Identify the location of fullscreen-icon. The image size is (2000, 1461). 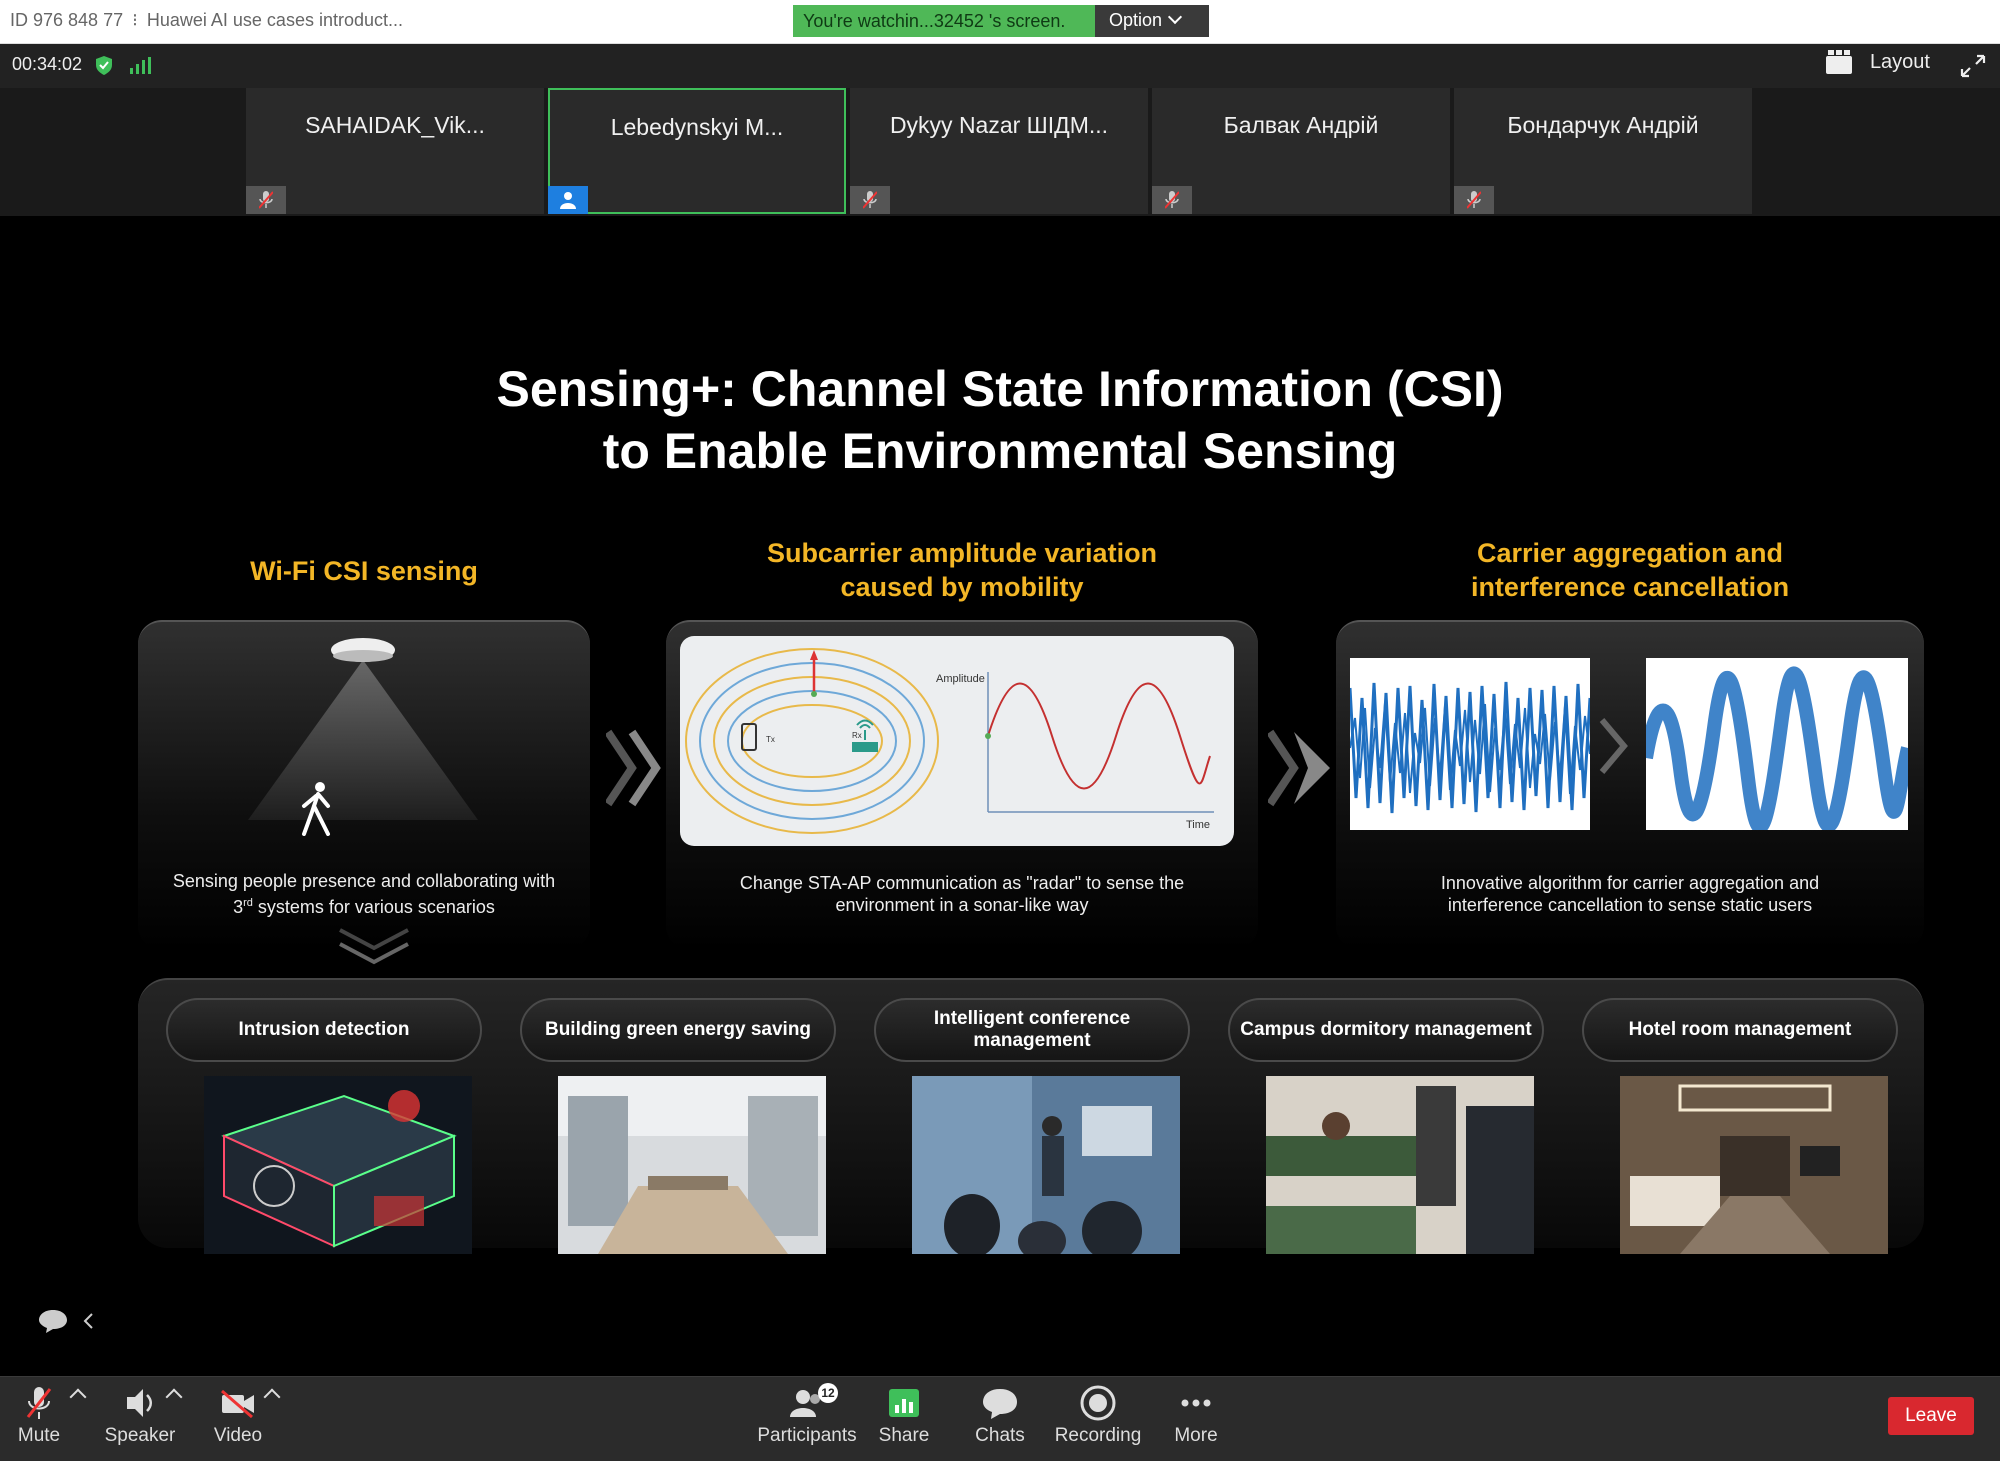
(1973, 66).